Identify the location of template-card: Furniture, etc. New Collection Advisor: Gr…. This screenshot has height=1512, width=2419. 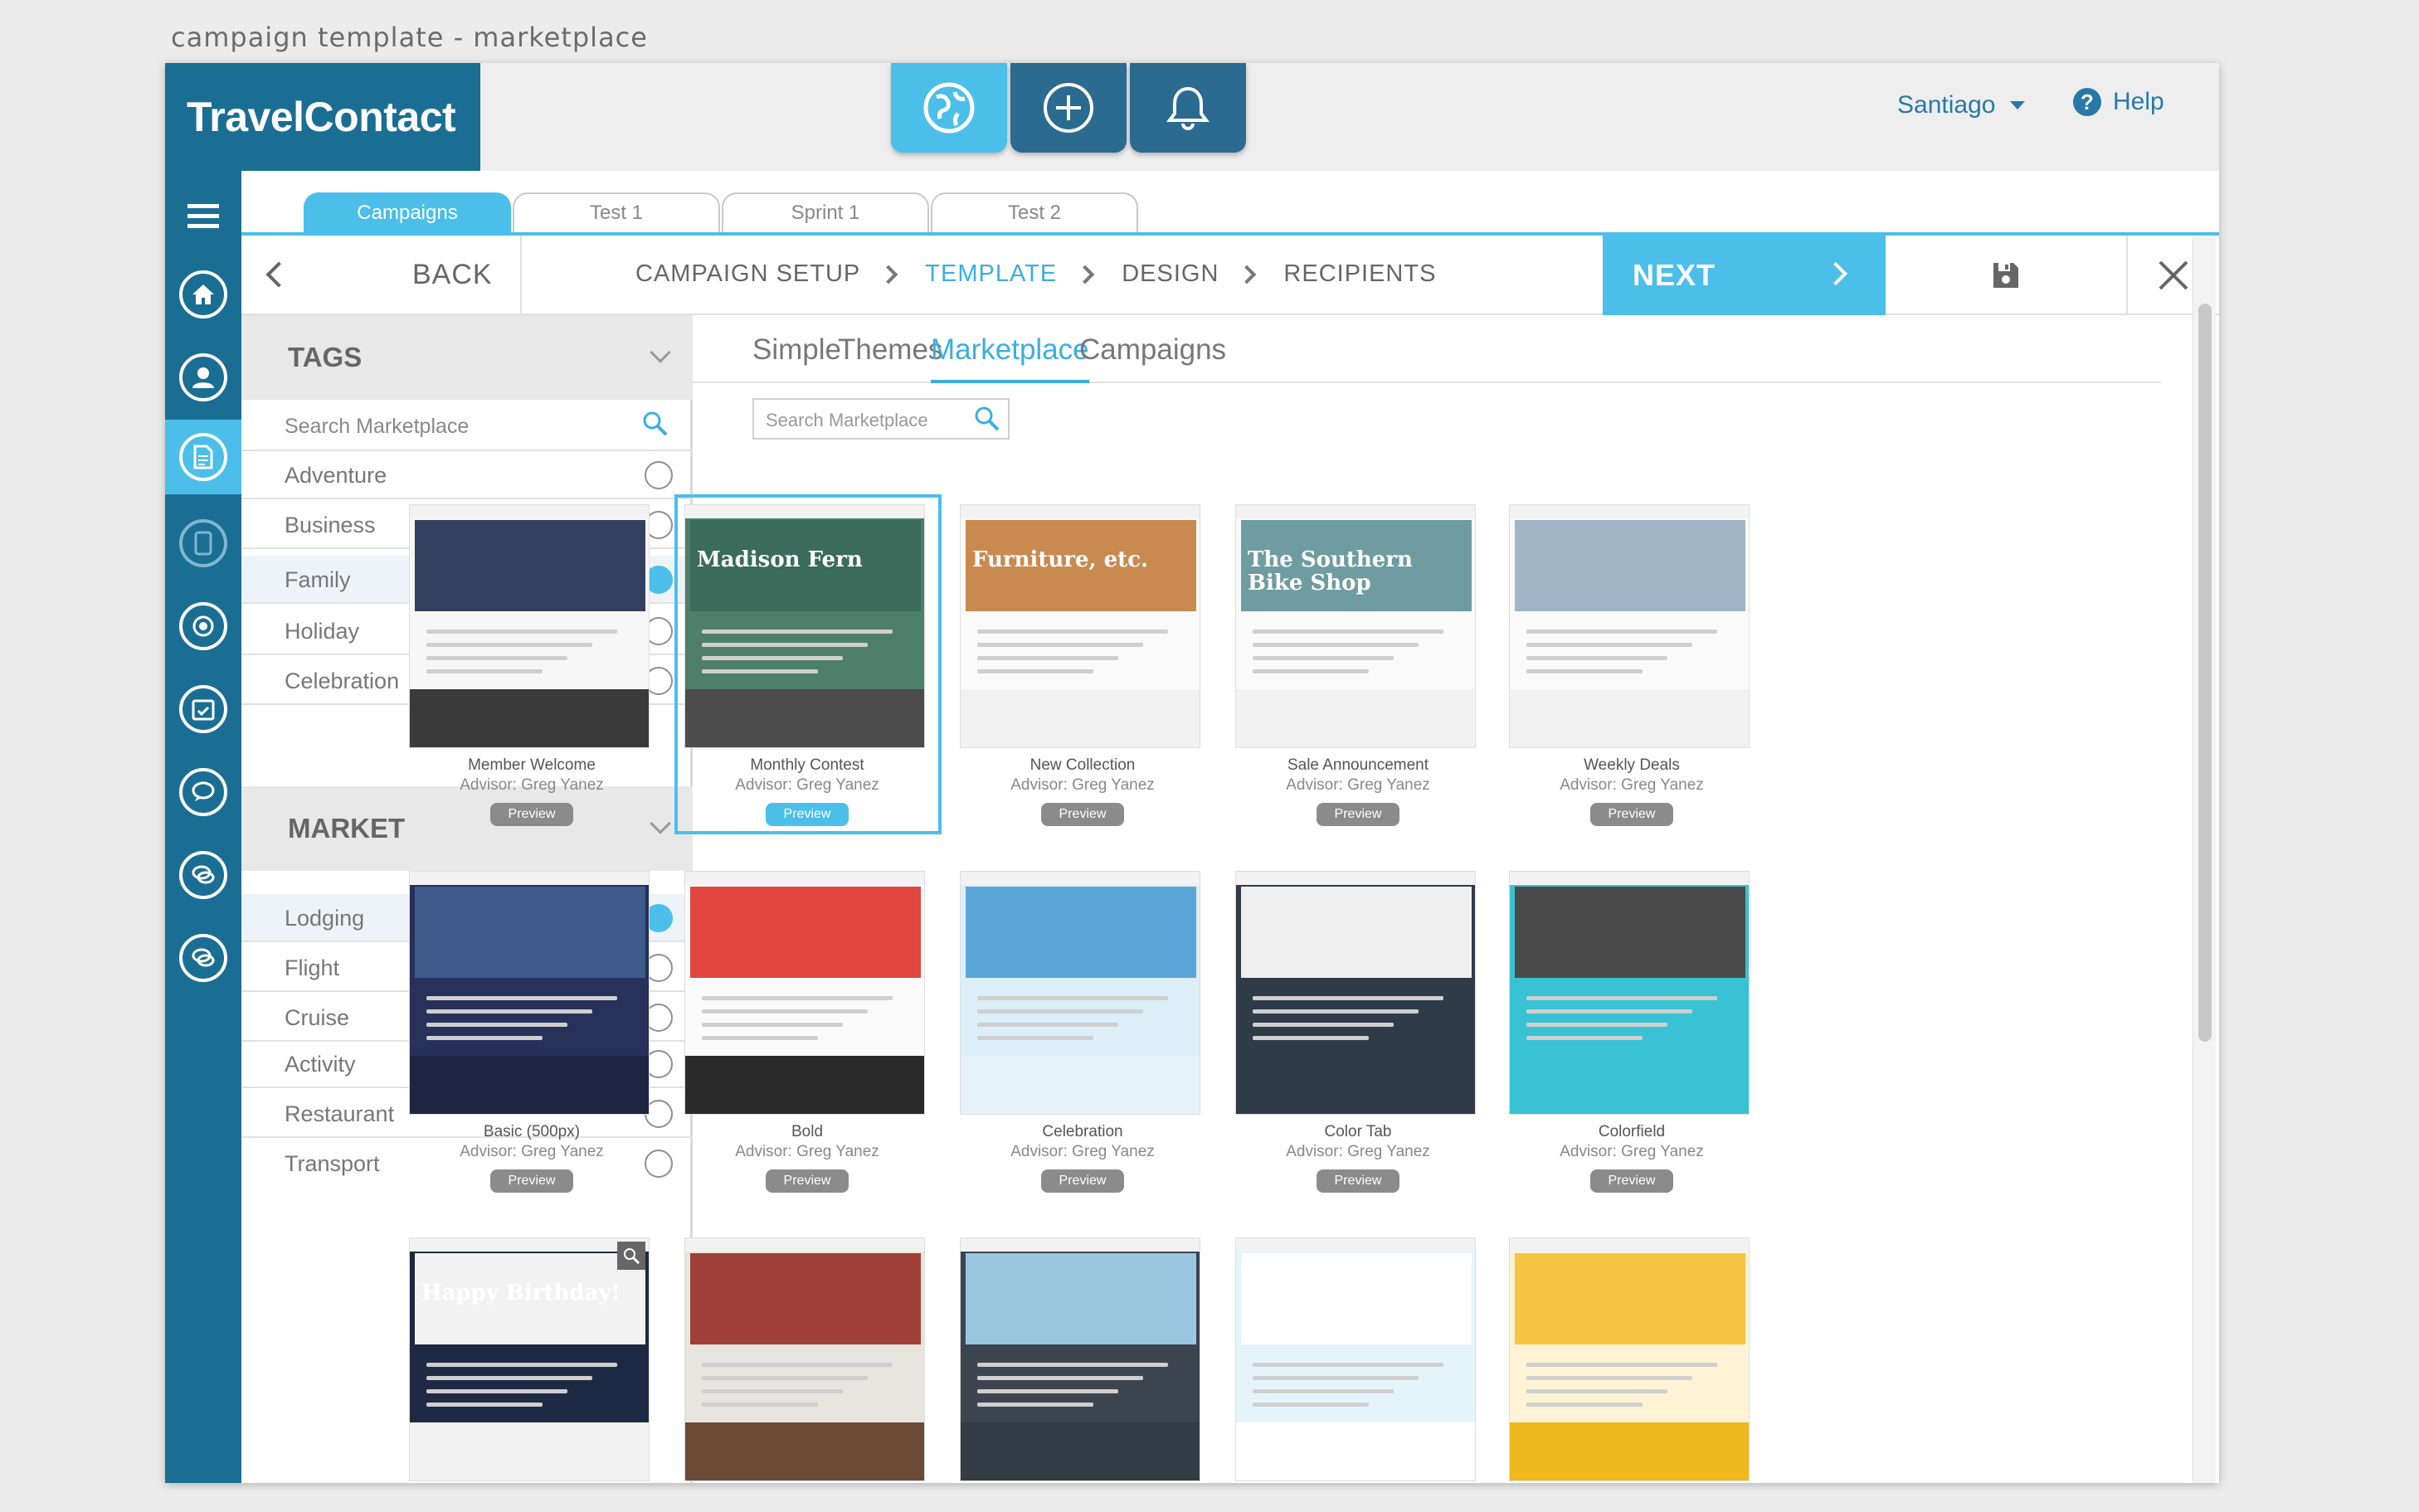
(1082, 665).